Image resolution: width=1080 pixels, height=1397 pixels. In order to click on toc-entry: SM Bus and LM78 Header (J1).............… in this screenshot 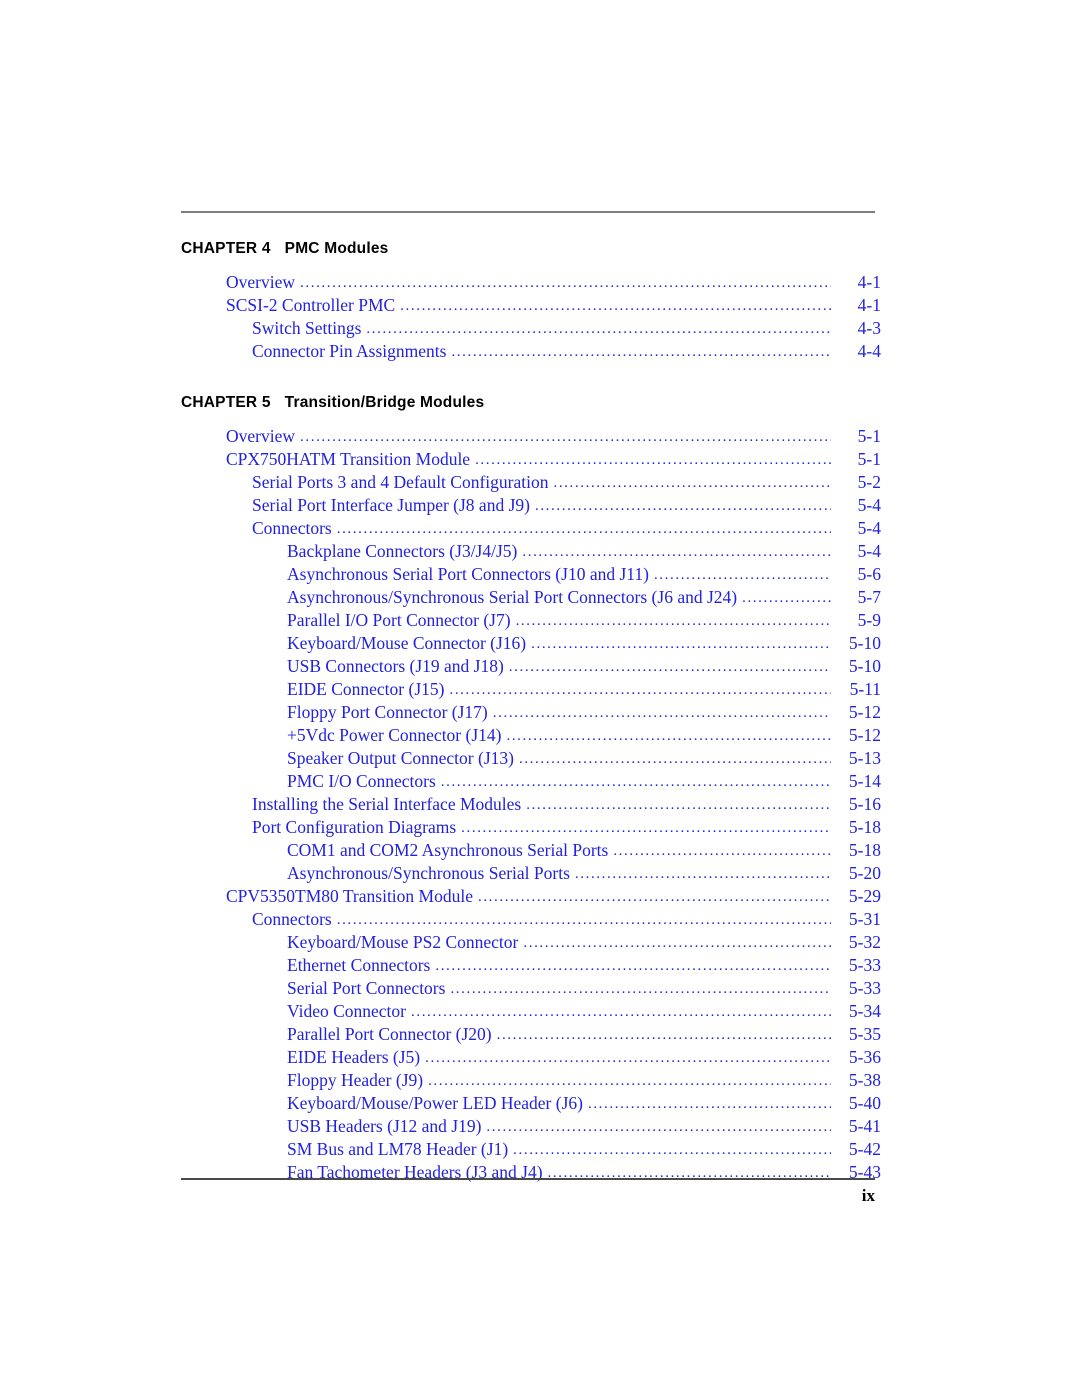, I will do `click(531, 1150)`.